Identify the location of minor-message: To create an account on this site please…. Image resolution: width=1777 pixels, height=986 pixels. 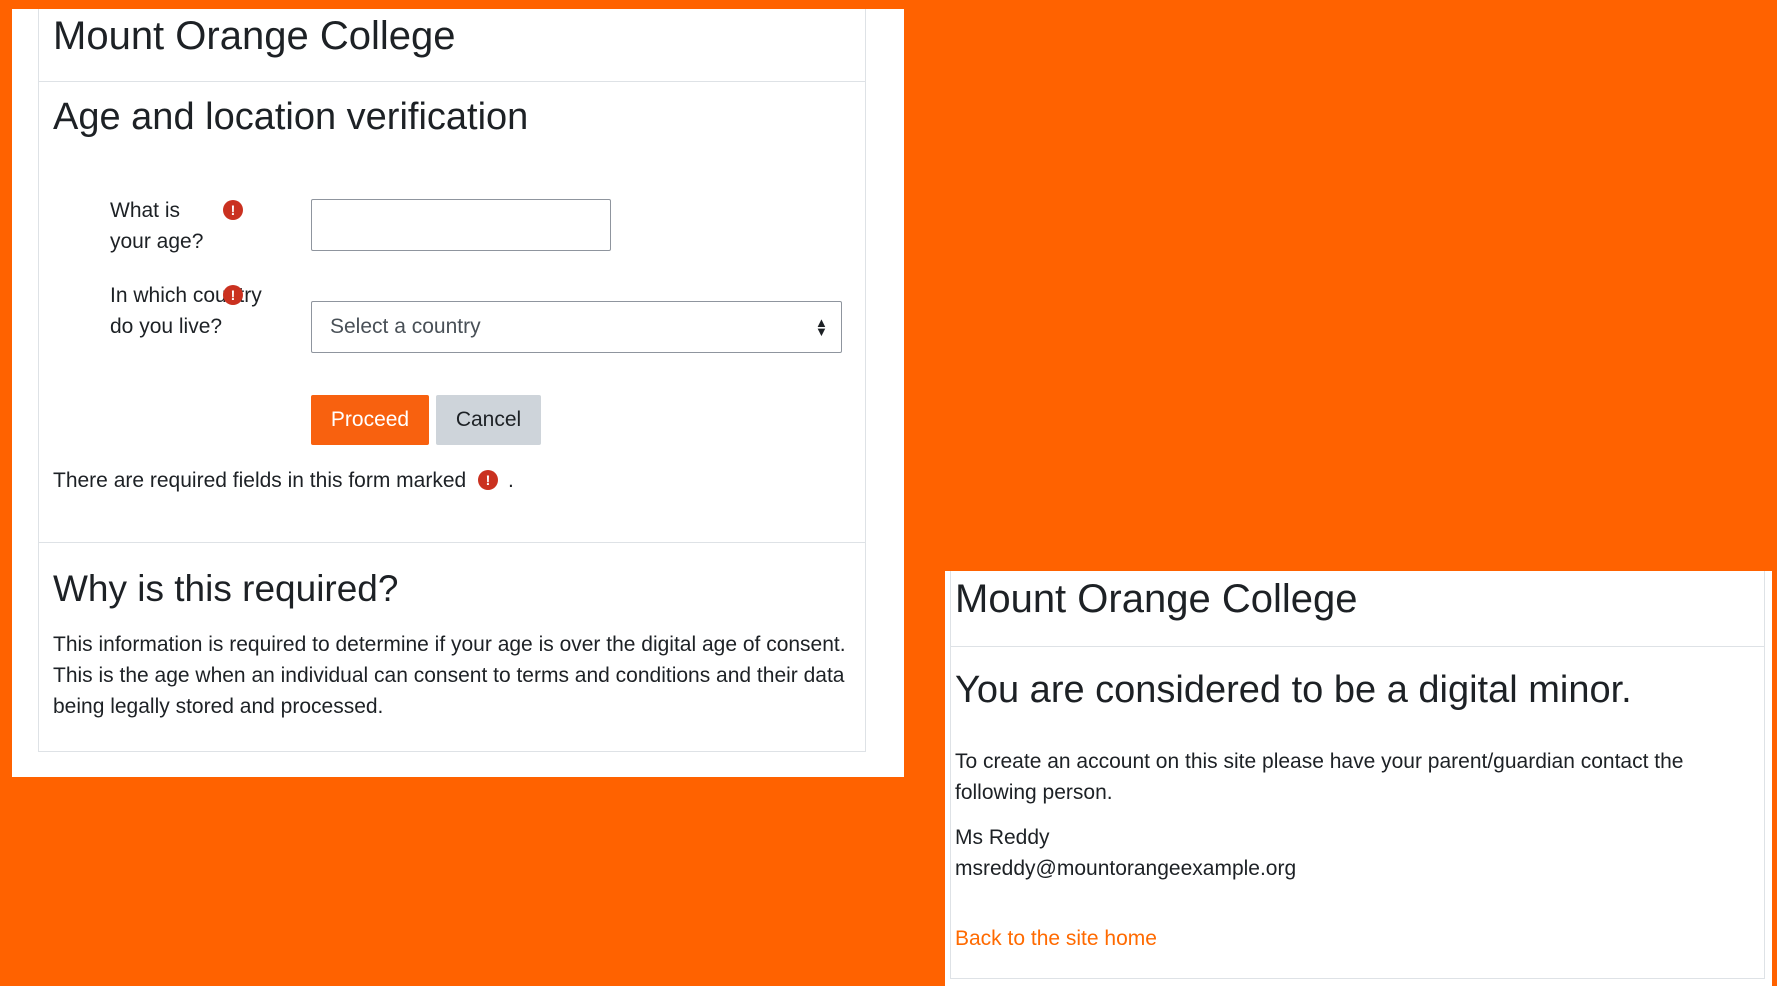
(1319, 777).